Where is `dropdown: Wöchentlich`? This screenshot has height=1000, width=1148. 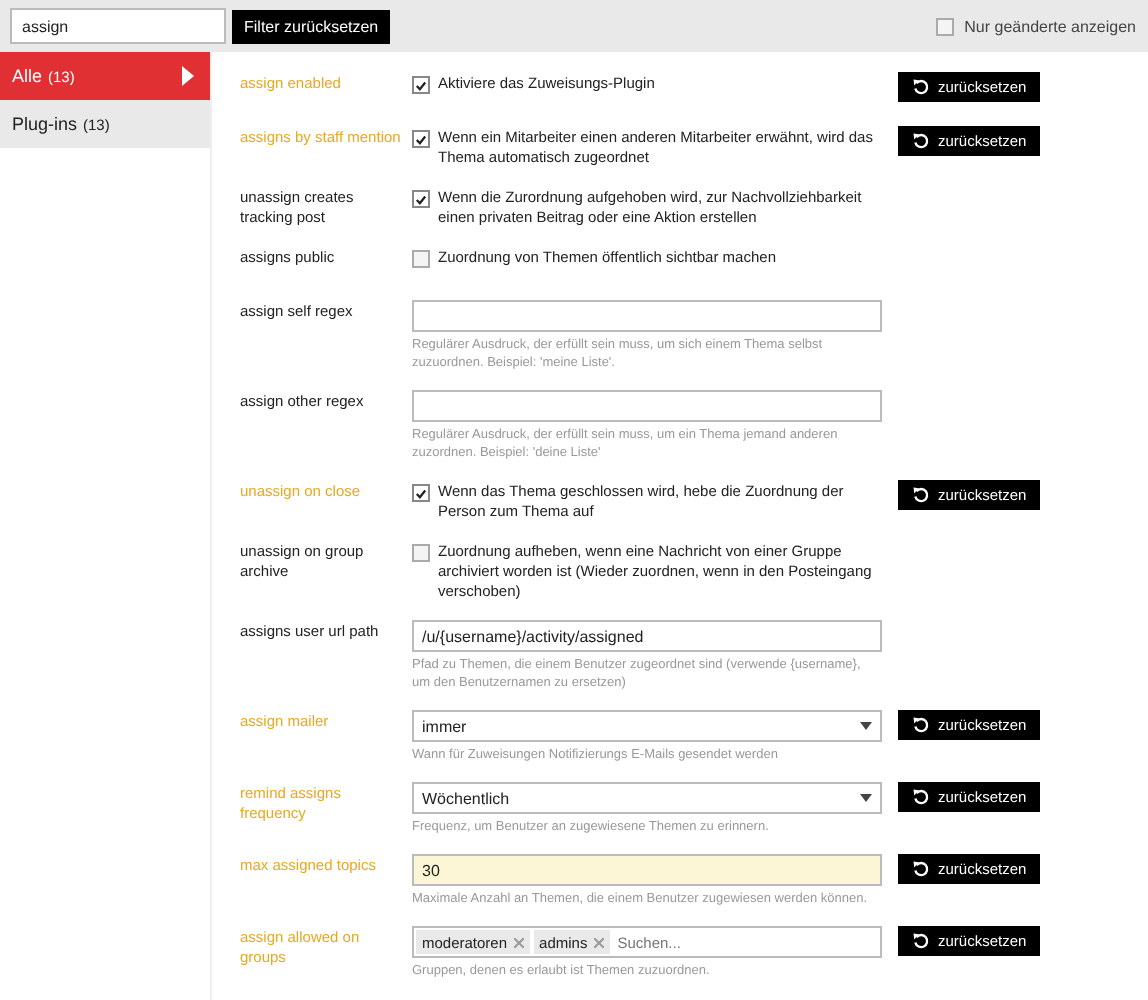
dropdown: Wöchentlich is located at coordinates (647, 798).